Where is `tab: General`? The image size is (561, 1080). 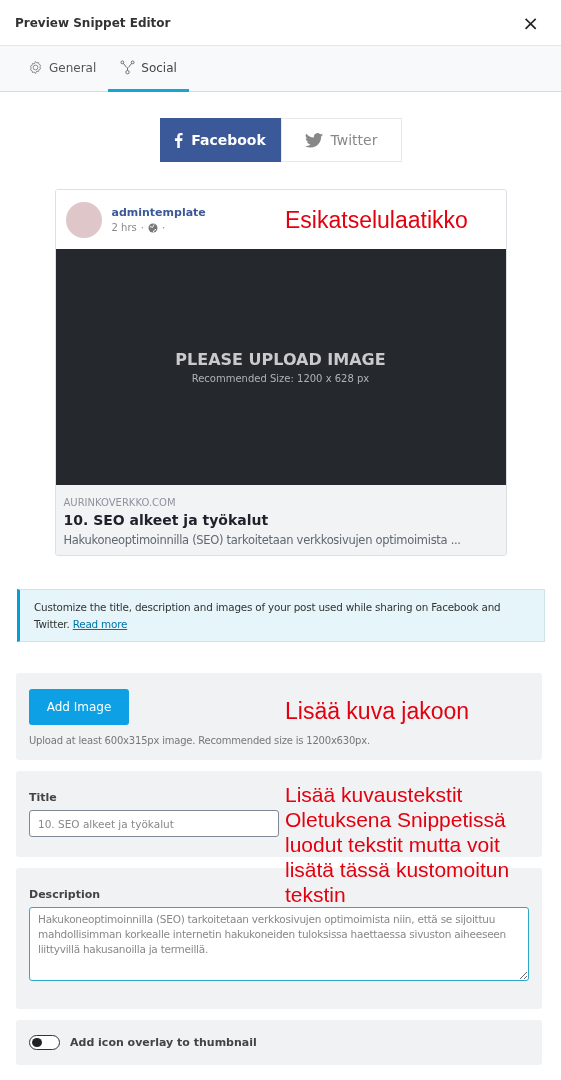 tab: General is located at coordinates (62, 69).